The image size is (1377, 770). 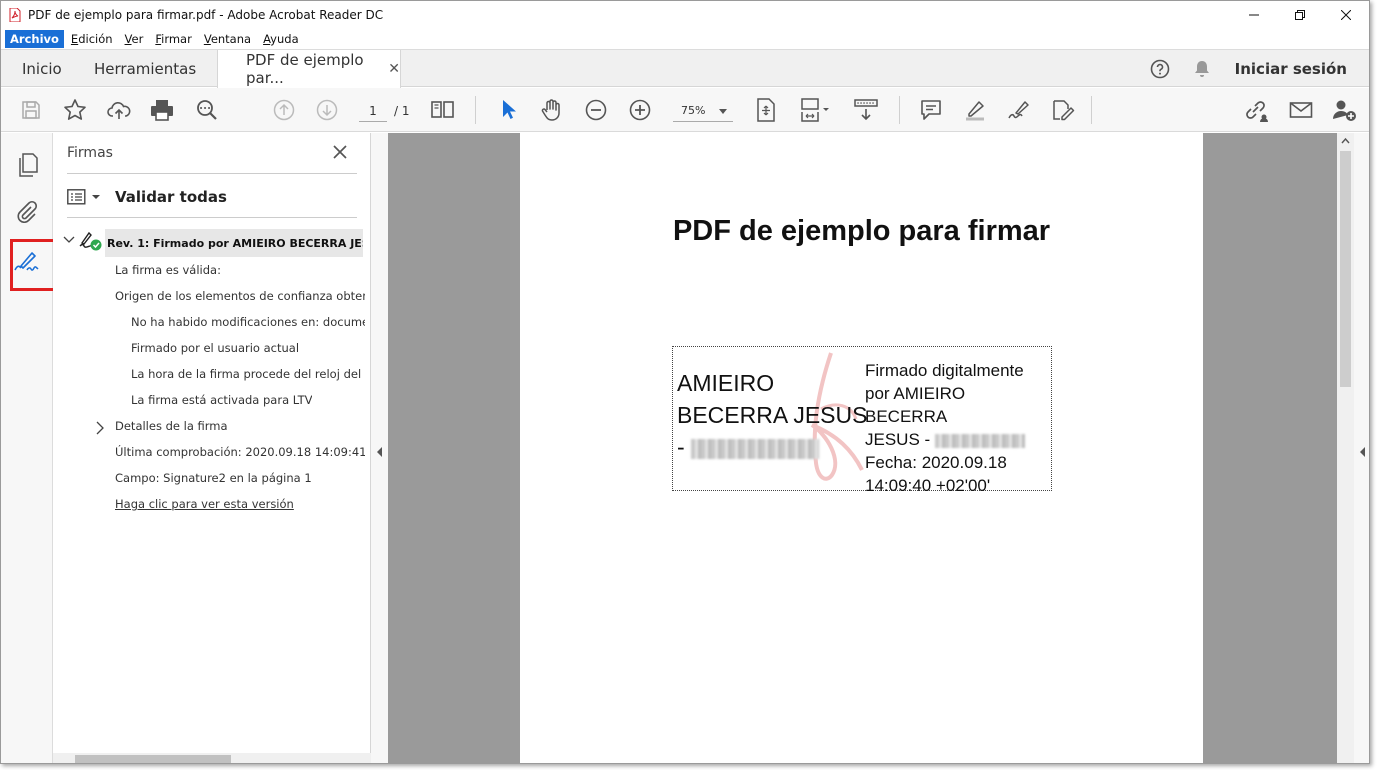 What do you see at coordinates (931, 110) in the screenshot?
I see `comment-icon` at bounding box center [931, 110].